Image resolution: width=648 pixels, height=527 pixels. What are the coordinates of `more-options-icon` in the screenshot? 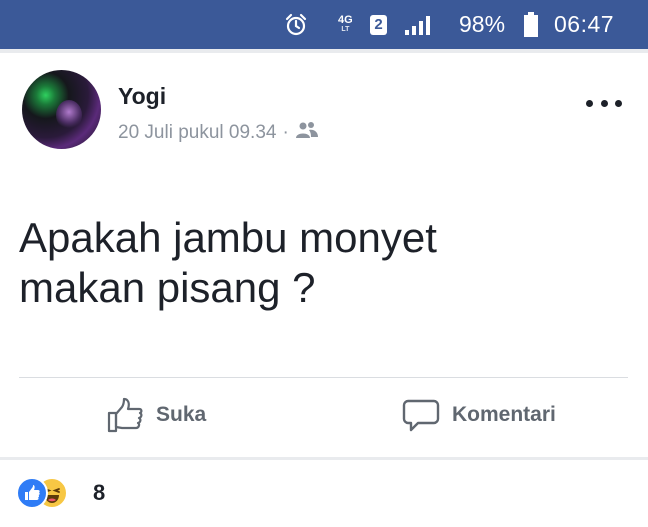 It's located at (604, 103).